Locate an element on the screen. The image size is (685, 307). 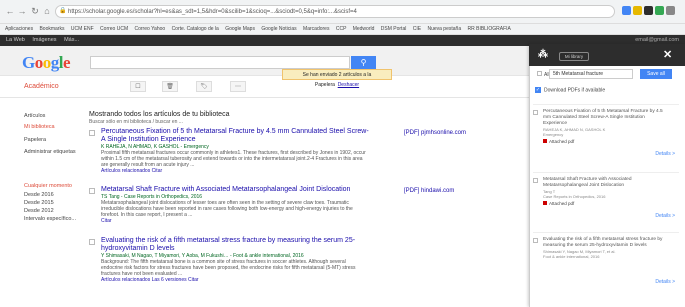
bookmark: UCM ENF is located at coordinates (82, 29).